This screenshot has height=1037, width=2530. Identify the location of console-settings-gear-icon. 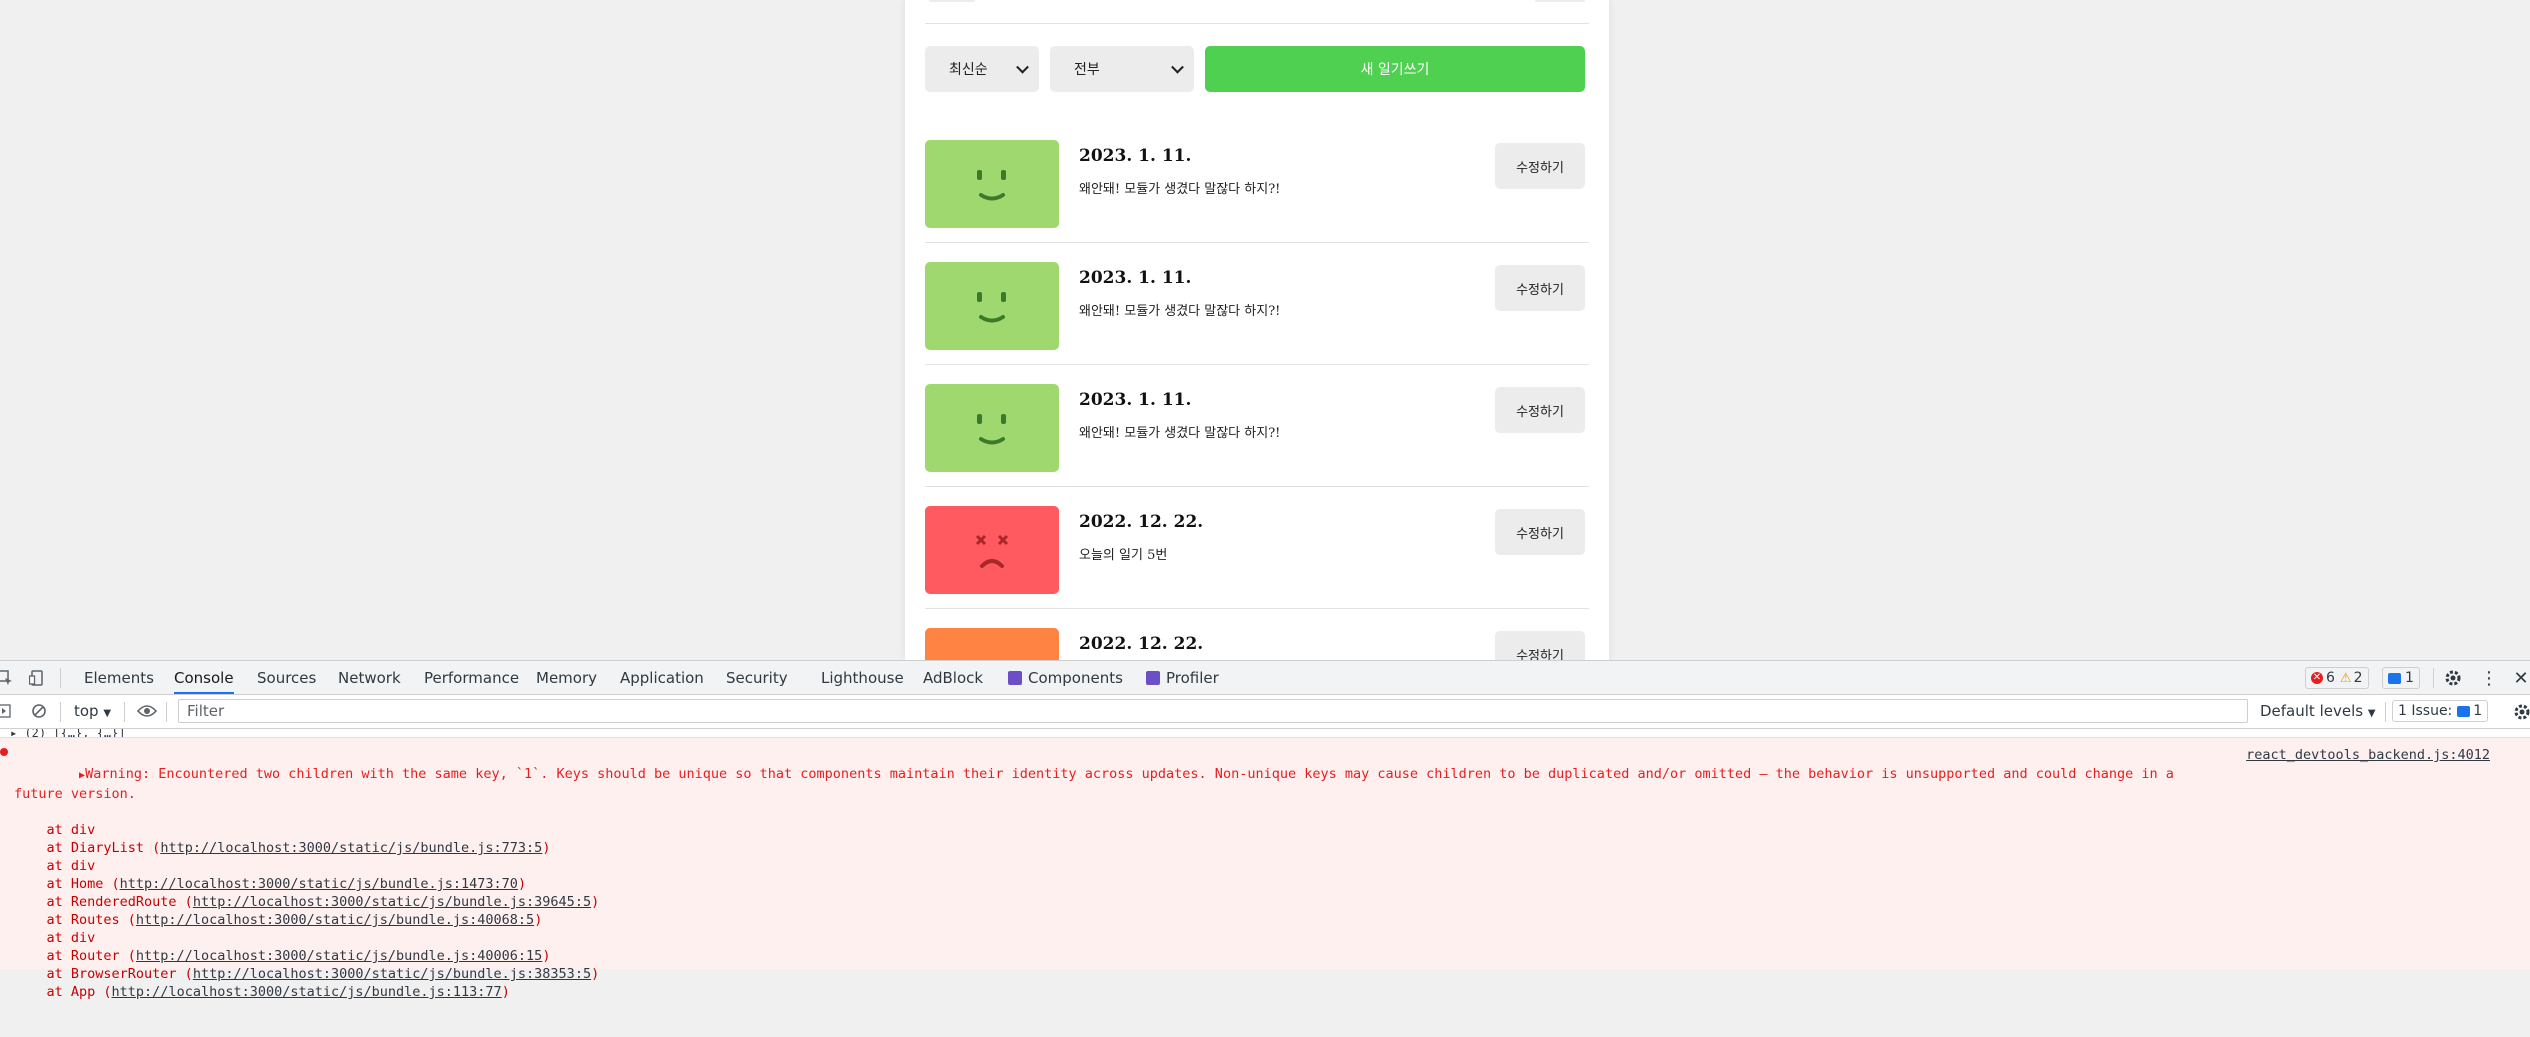
(2521, 712).